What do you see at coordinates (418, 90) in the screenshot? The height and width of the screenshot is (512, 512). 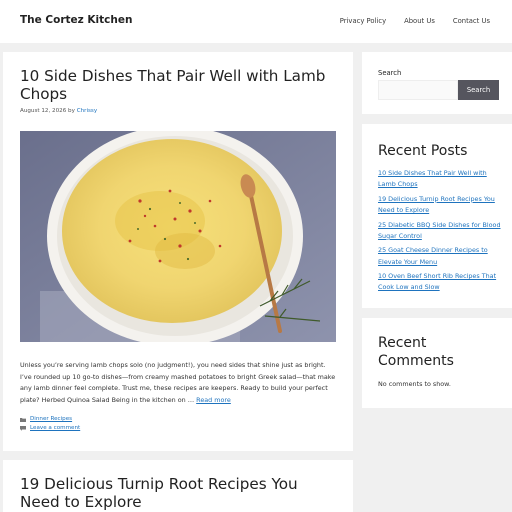 I see `search-input` at bounding box center [418, 90].